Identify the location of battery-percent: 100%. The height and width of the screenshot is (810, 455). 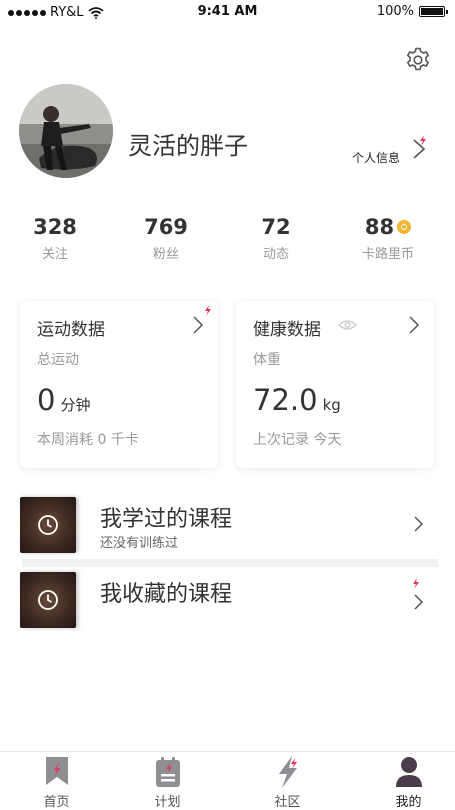
(395, 11).